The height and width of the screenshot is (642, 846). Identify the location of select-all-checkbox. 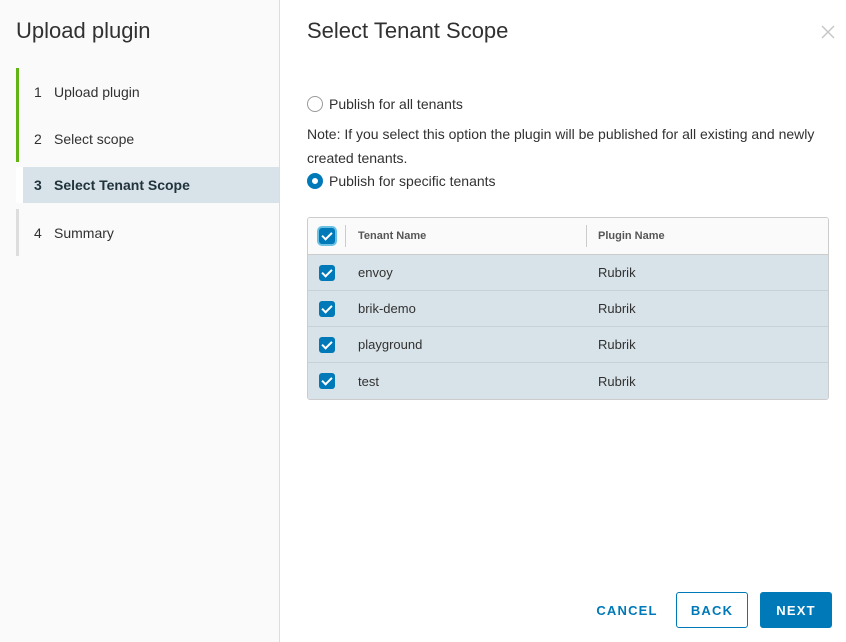
(326, 236).